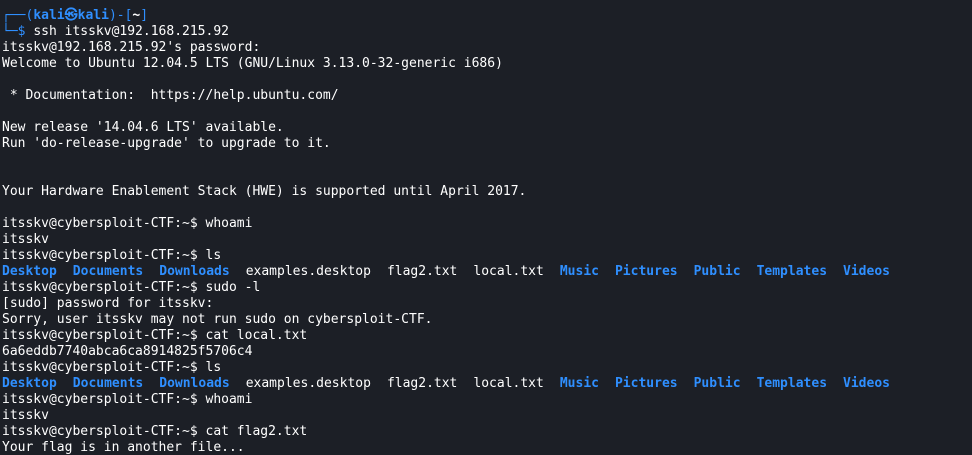 The height and width of the screenshot is (455, 972). Describe the element at coordinates (143, 127) in the screenshot. I see `terminal-line: New release '14.04.6 LTS' available.` at that location.